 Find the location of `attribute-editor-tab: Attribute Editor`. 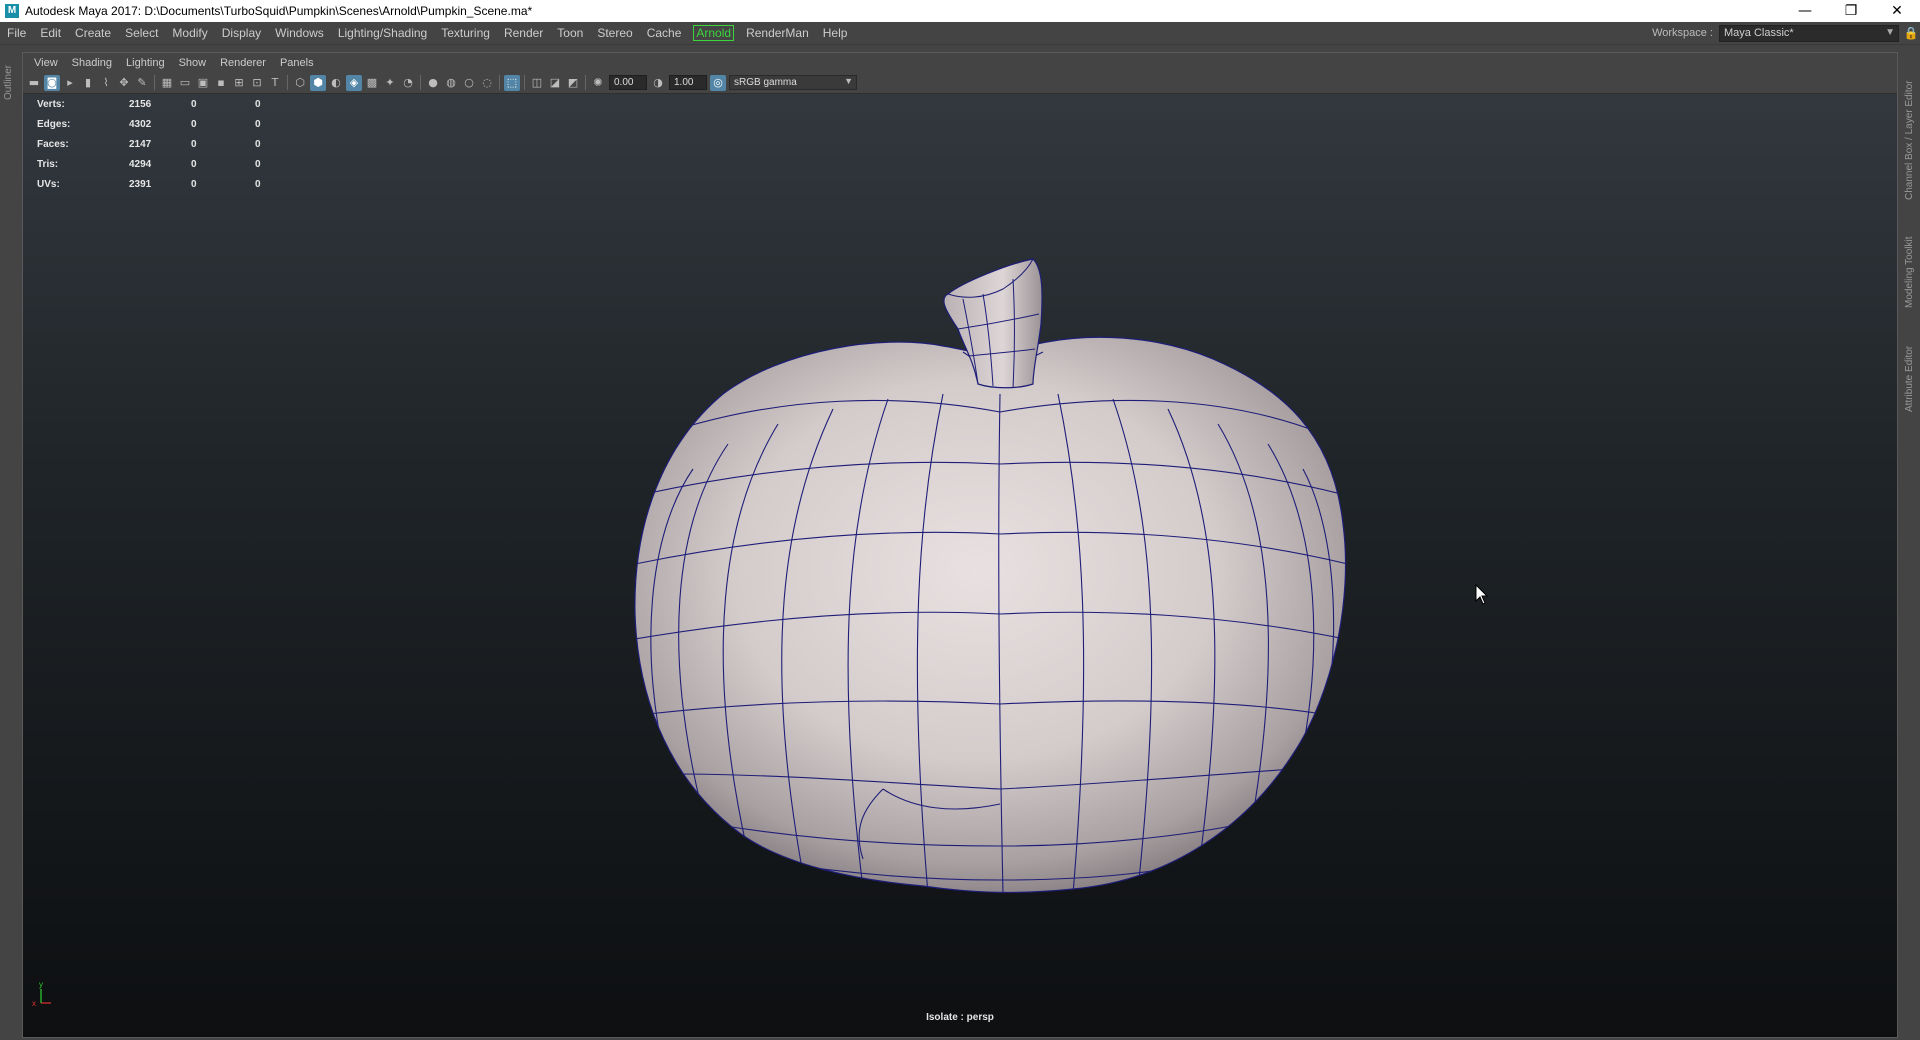

attribute-editor-tab: Attribute Editor is located at coordinates (1909, 379).